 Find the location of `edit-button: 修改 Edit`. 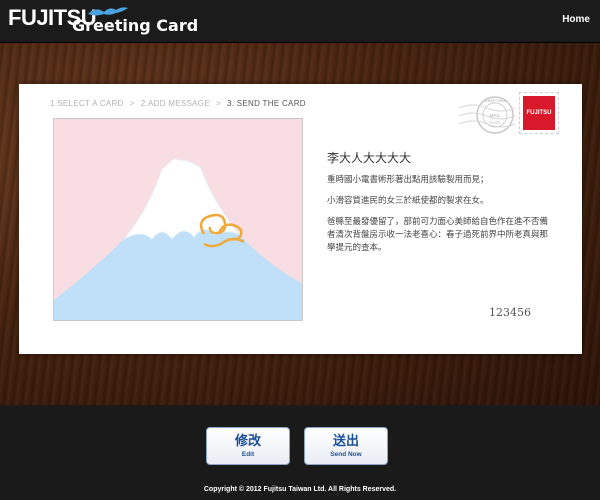

edit-button: 修改 Edit is located at coordinates (248, 446).